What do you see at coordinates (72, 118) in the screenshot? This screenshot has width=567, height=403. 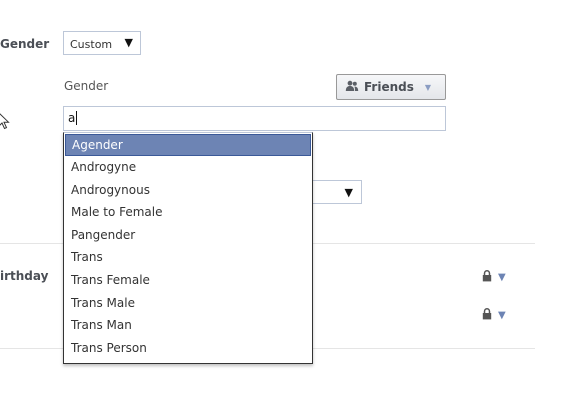 I see `custom-gender-input-value: a` at bounding box center [72, 118].